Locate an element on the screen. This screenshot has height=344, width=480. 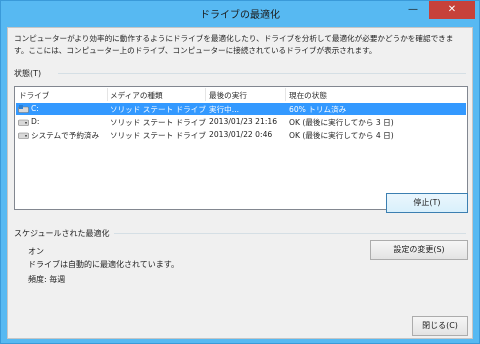
current-status: 60% トリム済み is located at coordinates (318, 109).